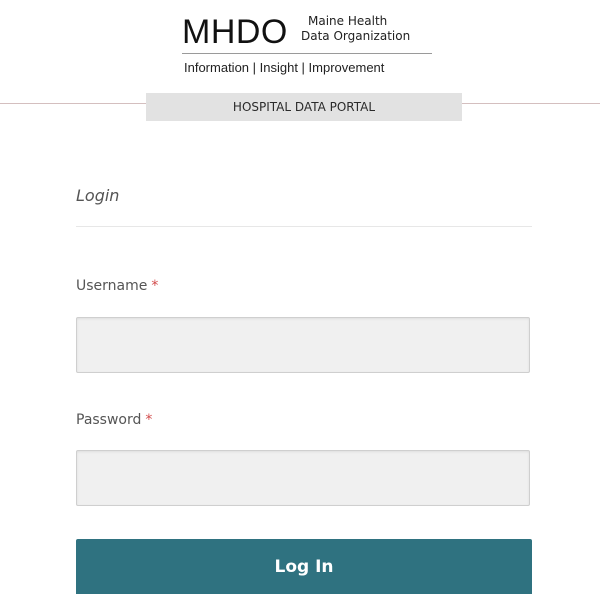  Describe the element at coordinates (304, 226) in the screenshot. I see `login-divider` at that location.